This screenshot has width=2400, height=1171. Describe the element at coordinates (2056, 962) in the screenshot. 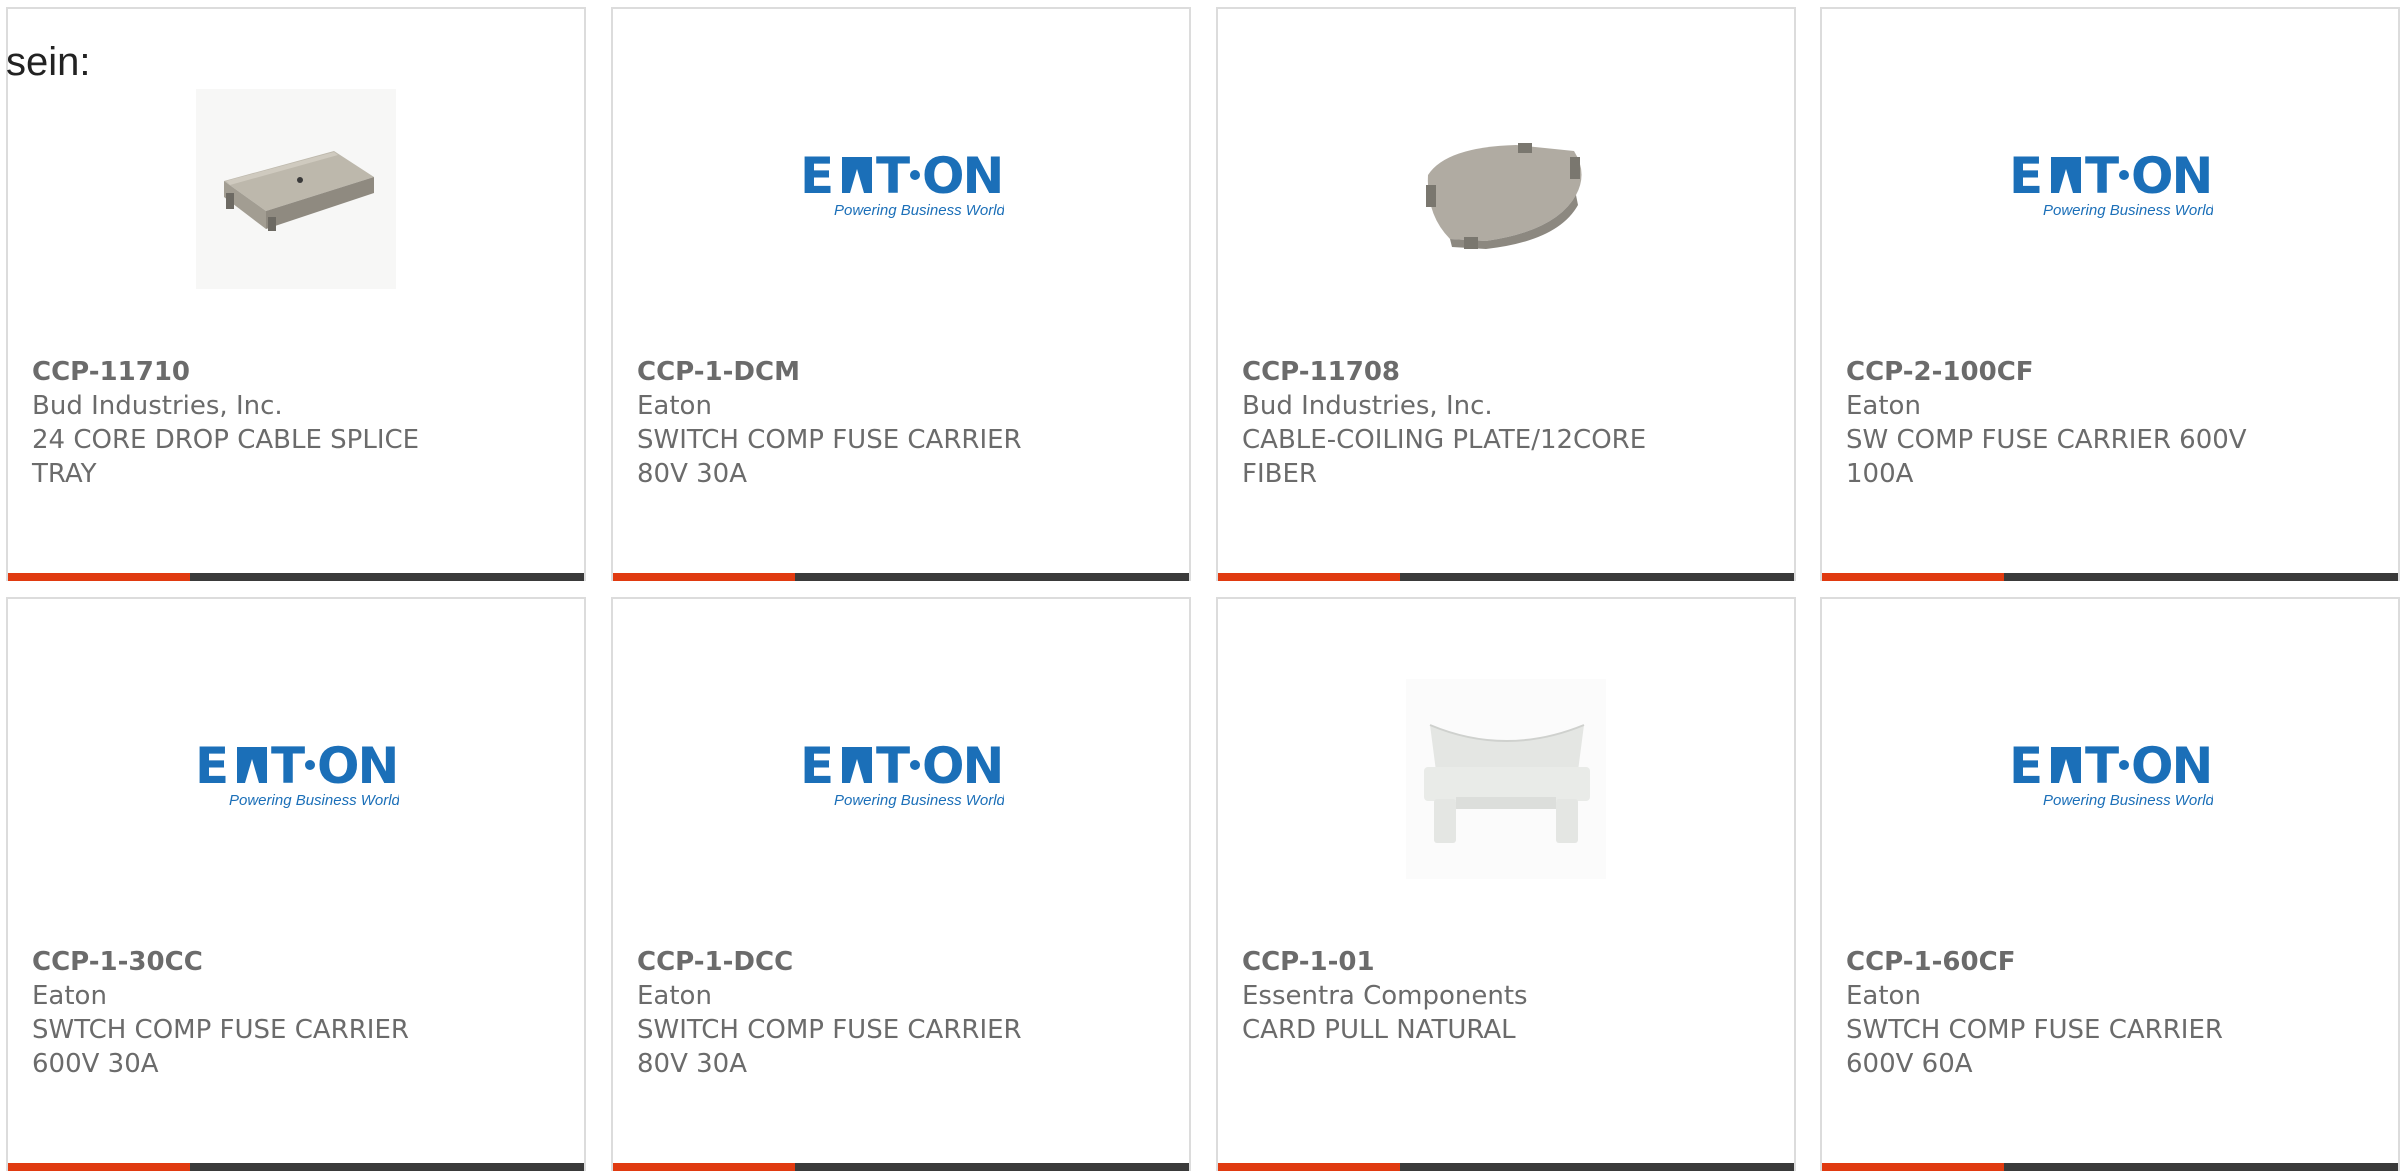

I see `part-number: CCP-1-60CF` at that location.